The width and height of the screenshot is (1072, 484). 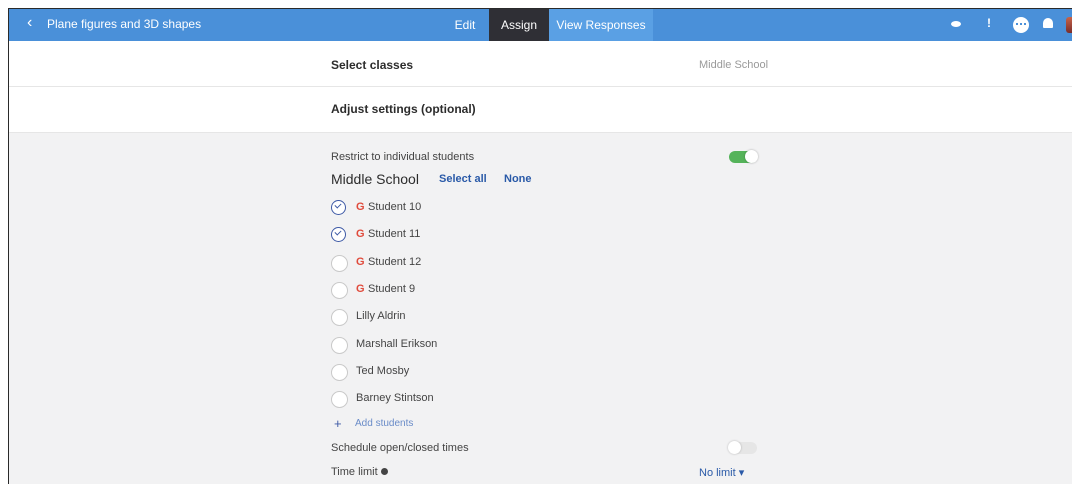 I want to click on select-classes-row: Select classes Middle School, so click(x=540, y=64).